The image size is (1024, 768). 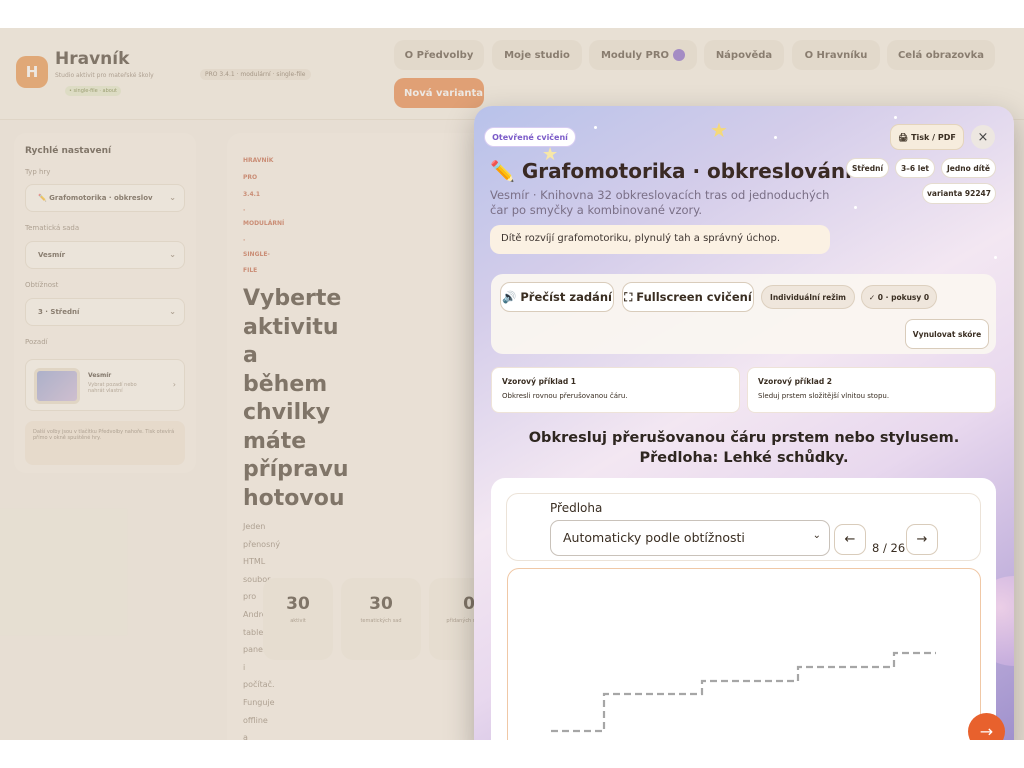 I want to click on template-label: Předloha, so click(x=576, y=508).